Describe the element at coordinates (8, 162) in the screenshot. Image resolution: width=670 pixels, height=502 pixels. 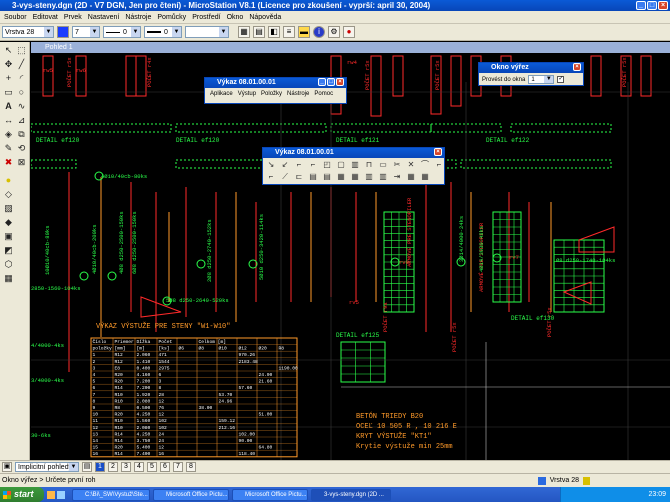
I see `delete-icon: ✖` at that location.